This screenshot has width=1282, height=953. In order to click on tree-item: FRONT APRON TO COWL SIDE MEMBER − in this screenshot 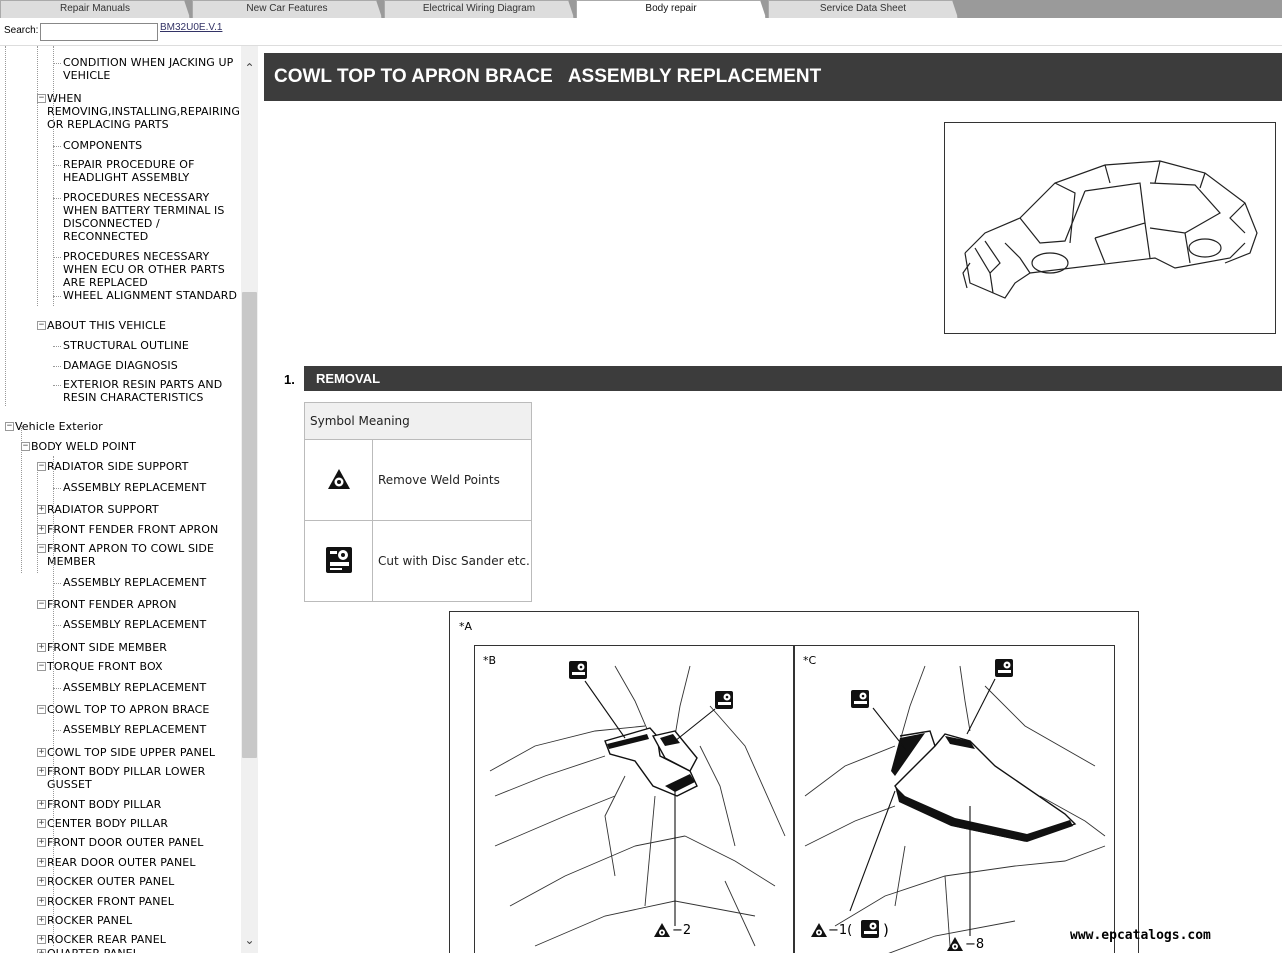, I will do `click(125, 555)`.